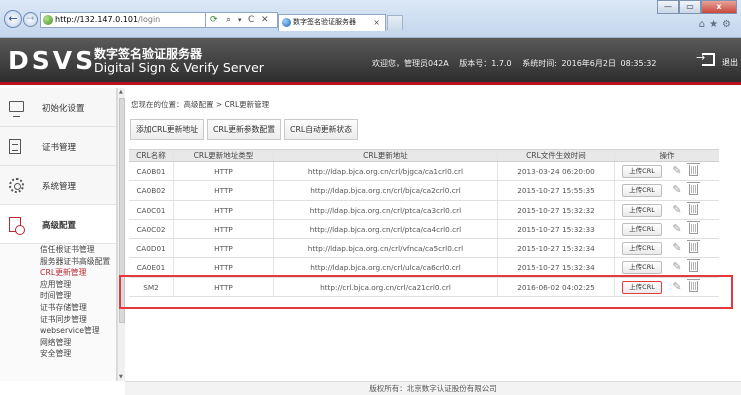  What do you see at coordinates (730, 62) in the screenshot?
I see `logout-link: 退出` at bounding box center [730, 62].